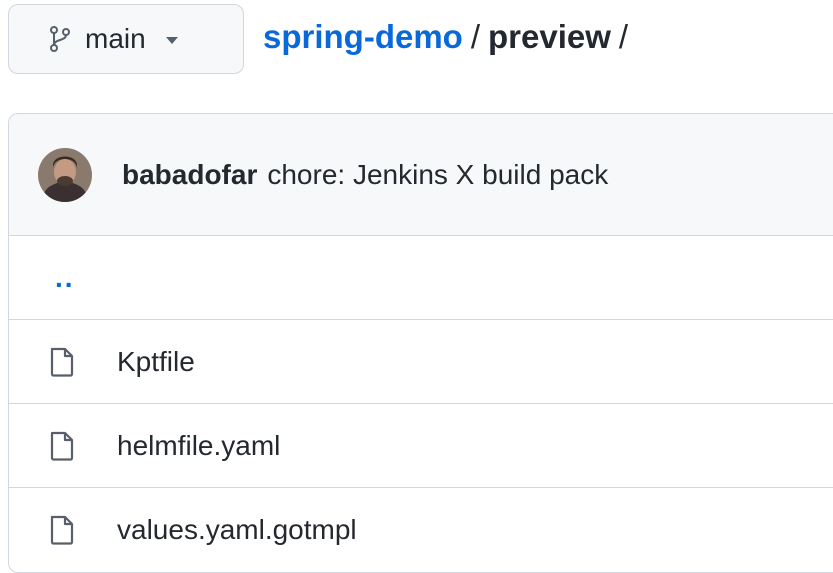  Describe the element at coordinates (171, 40) in the screenshot. I see `caret-down-icon` at that location.